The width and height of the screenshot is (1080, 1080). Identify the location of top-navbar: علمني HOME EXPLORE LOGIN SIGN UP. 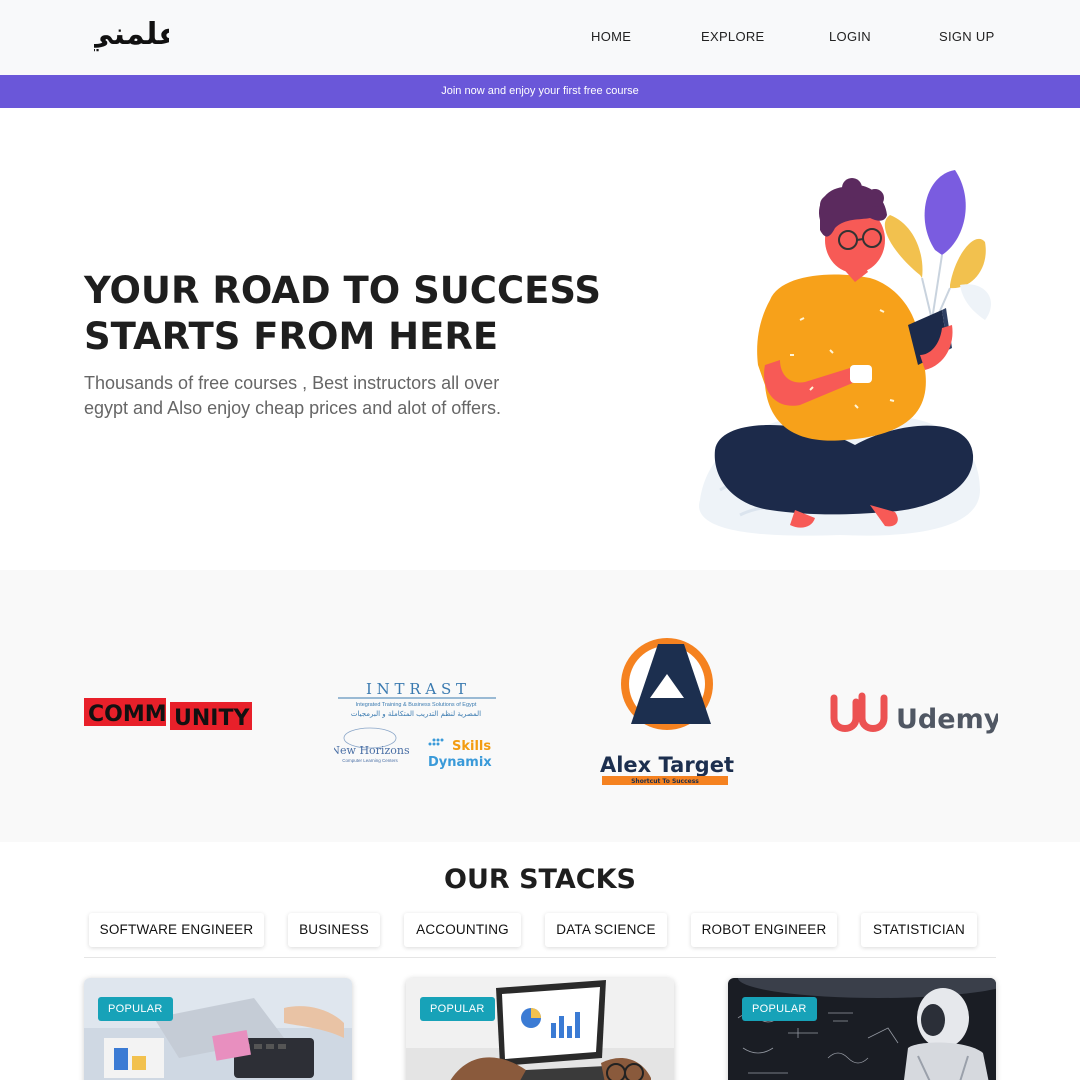
(540, 37).